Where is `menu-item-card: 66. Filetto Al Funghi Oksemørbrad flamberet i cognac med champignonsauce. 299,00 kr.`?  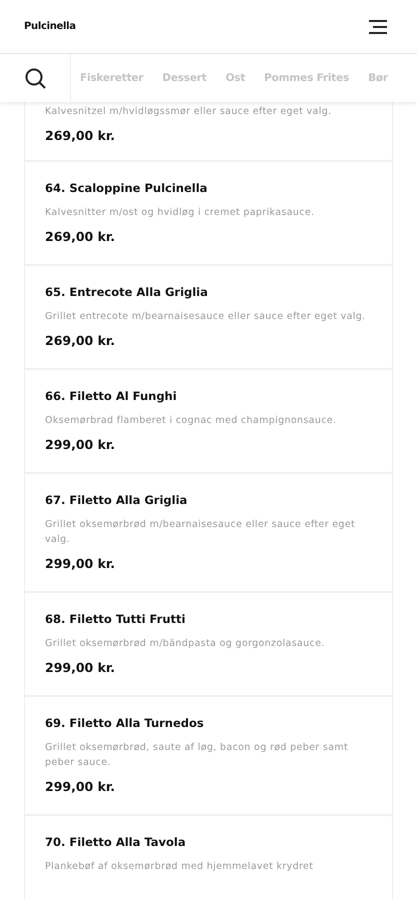 menu-item-card: 66. Filetto Al Funghi Oksemørbrad flamberet i cognac med champignonsauce. 299,00 kr. is located at coordinates (208, 422).